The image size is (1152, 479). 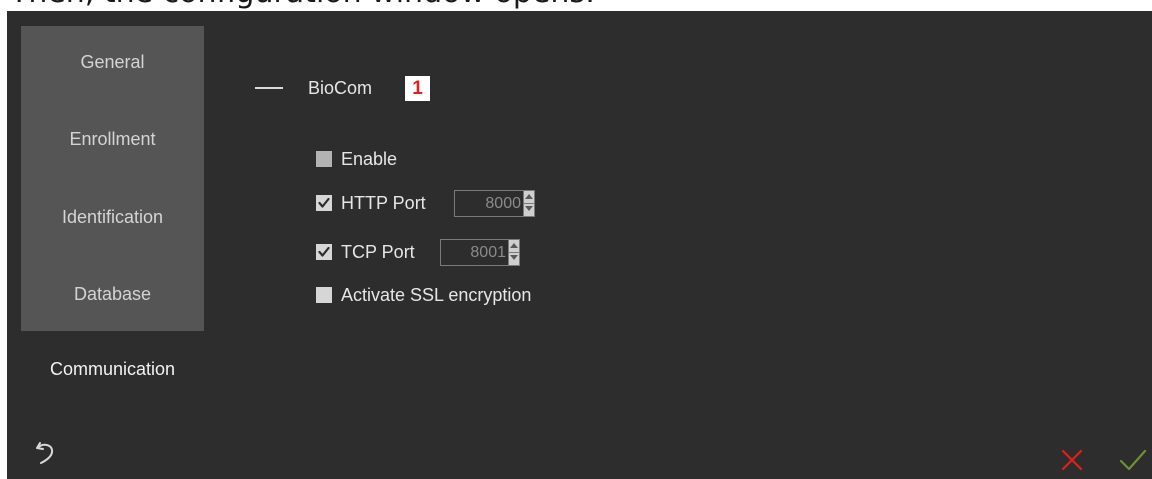 I want to click on tcp-port-label: TCP Port, so click(x=378, y=251).